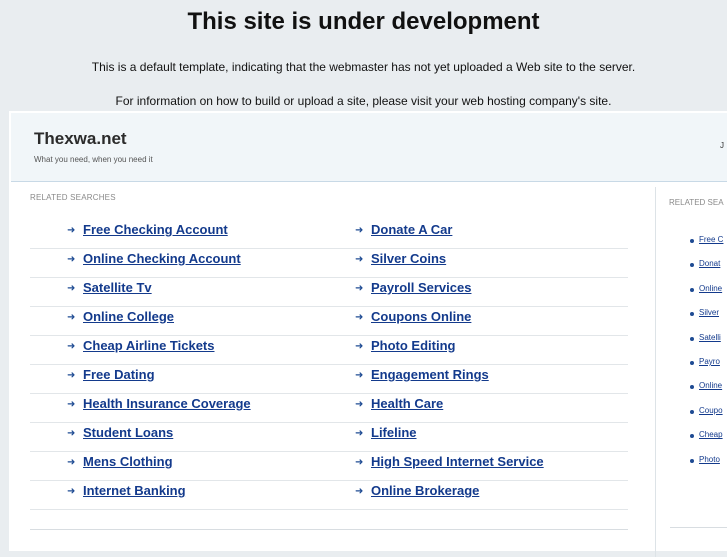  I want to click on search-link-item: ➜ Satellite Tv, so click(109, 292).